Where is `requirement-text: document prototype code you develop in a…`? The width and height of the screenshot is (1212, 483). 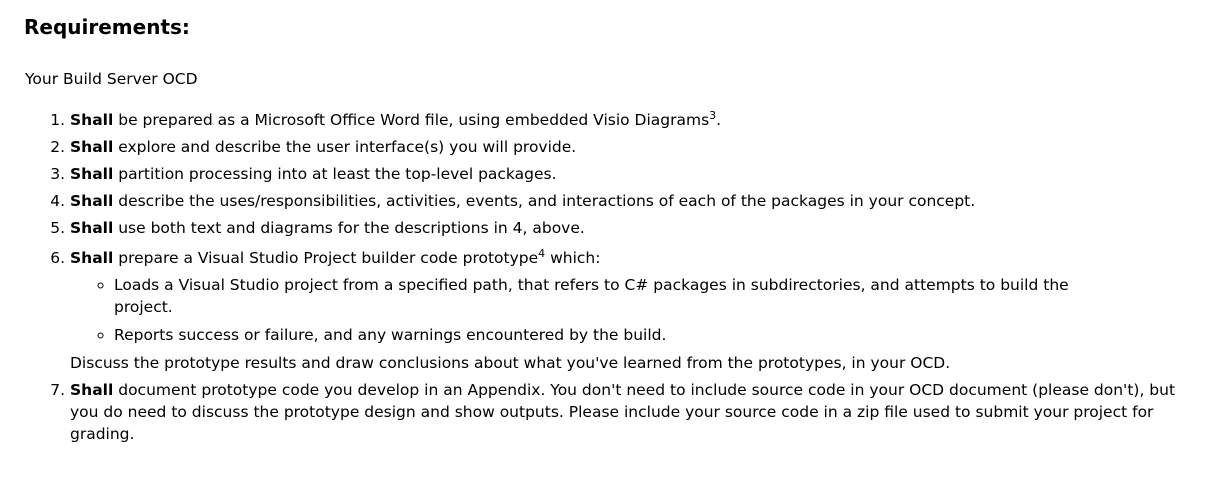 requirement-text: document prototype code you develop in a… is located at coordinates (623, 412).